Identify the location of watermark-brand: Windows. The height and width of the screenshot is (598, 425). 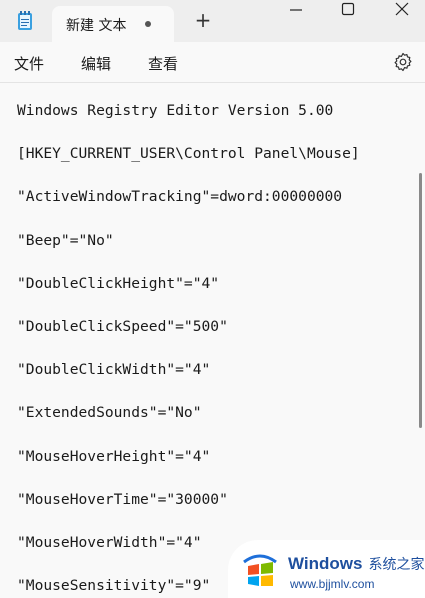
(325, 563).